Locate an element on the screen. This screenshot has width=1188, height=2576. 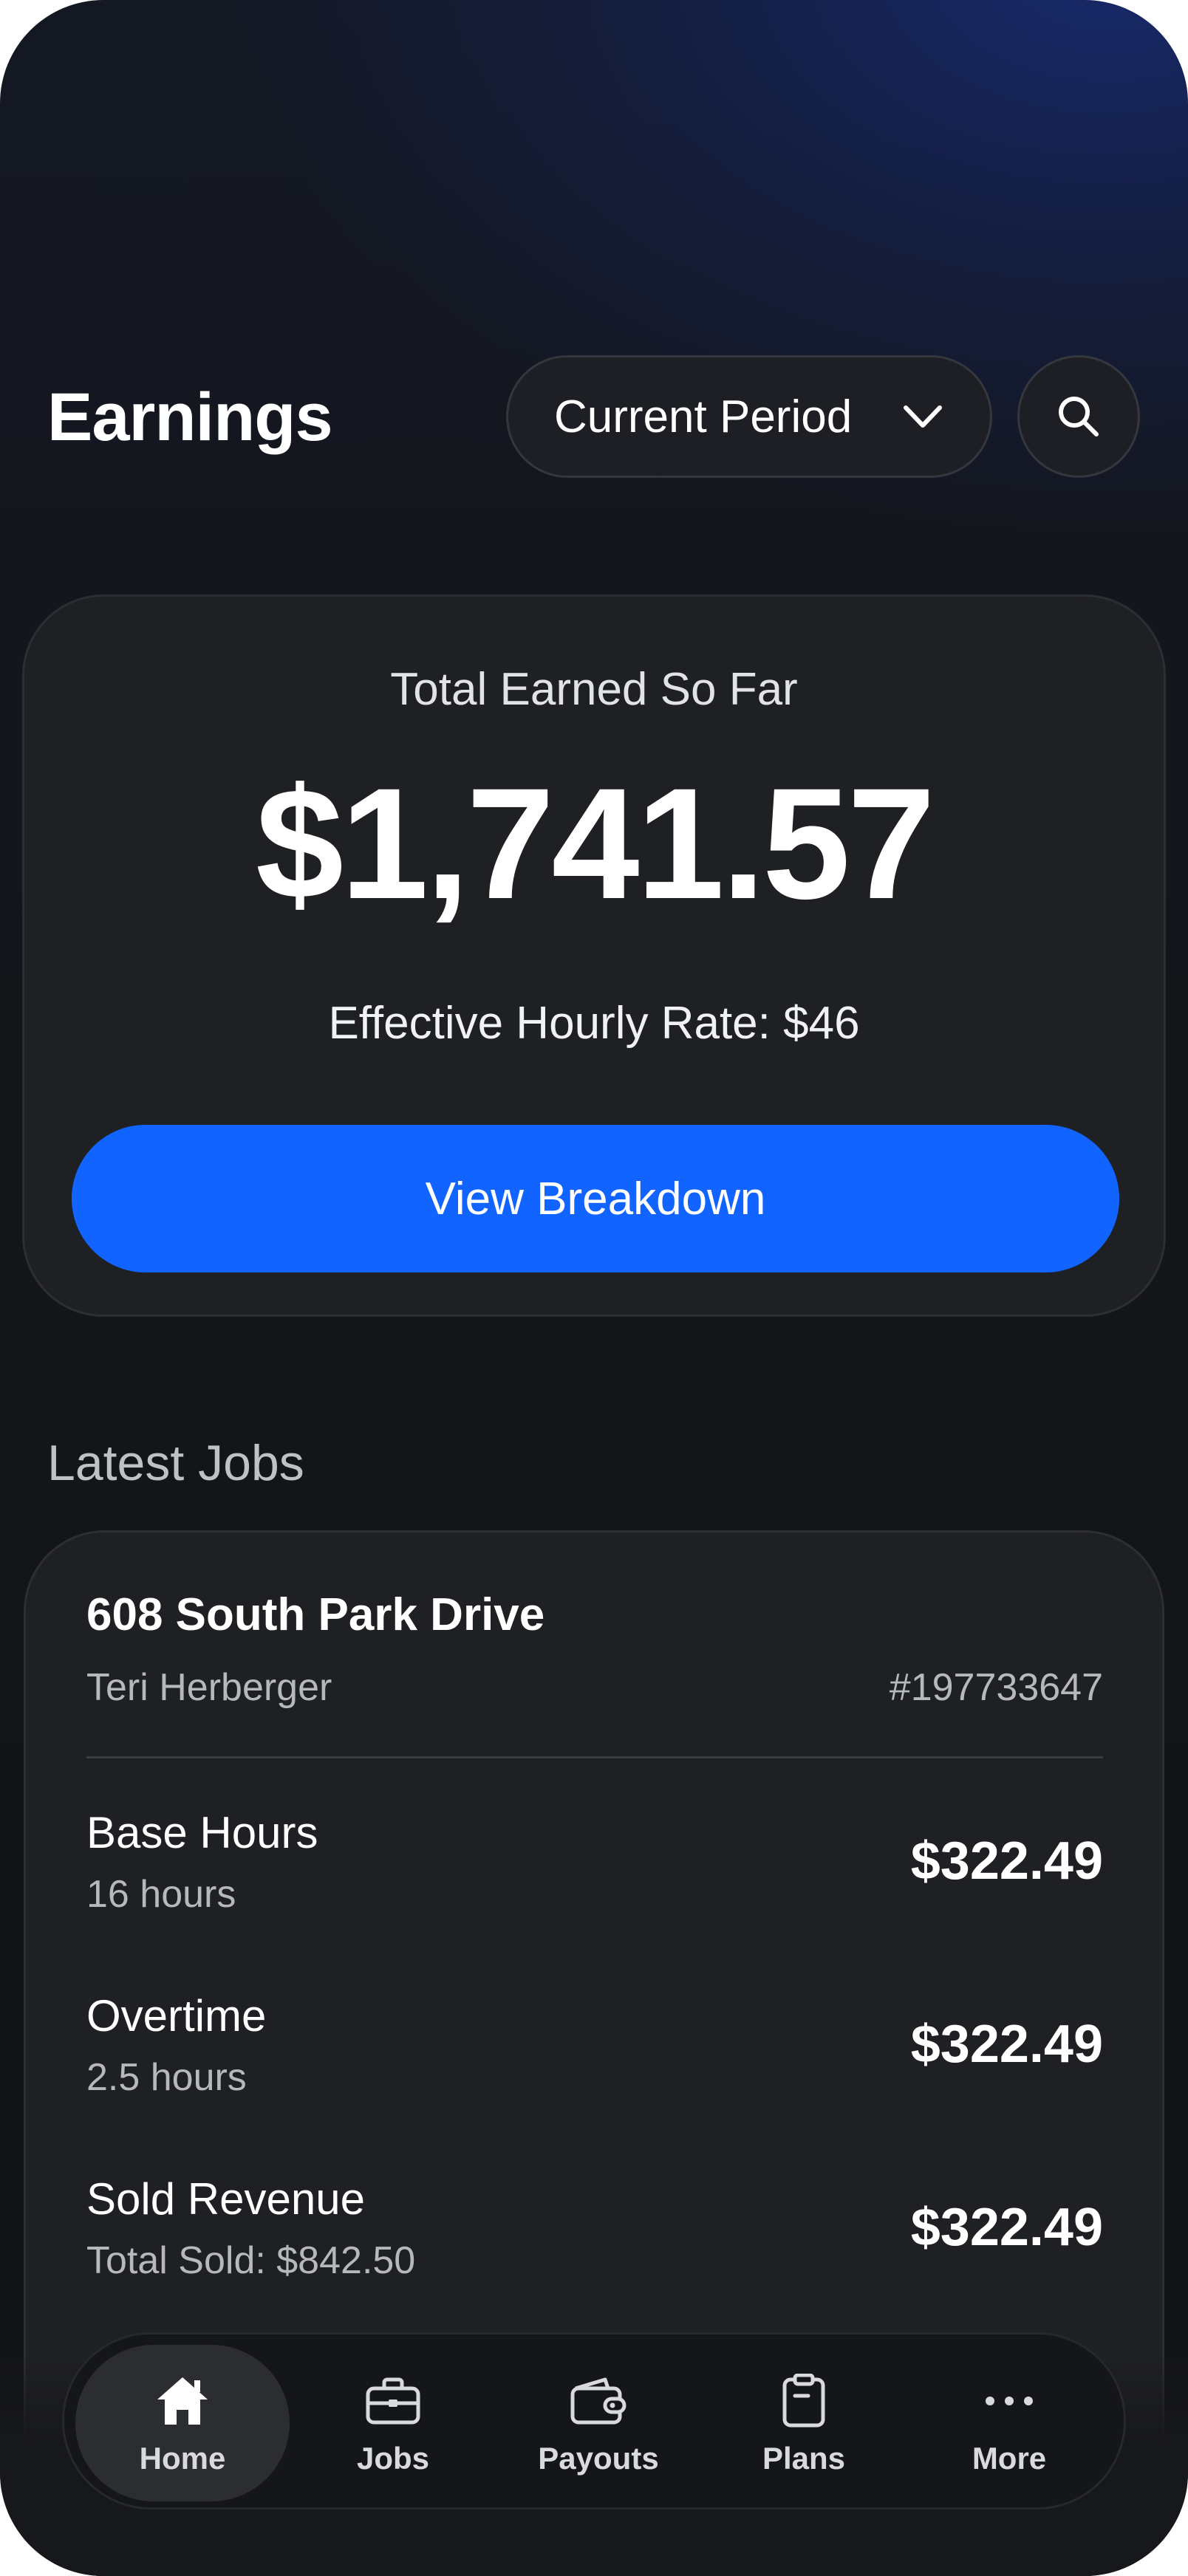
wallet-icon is located at coordinates (598, 2401).